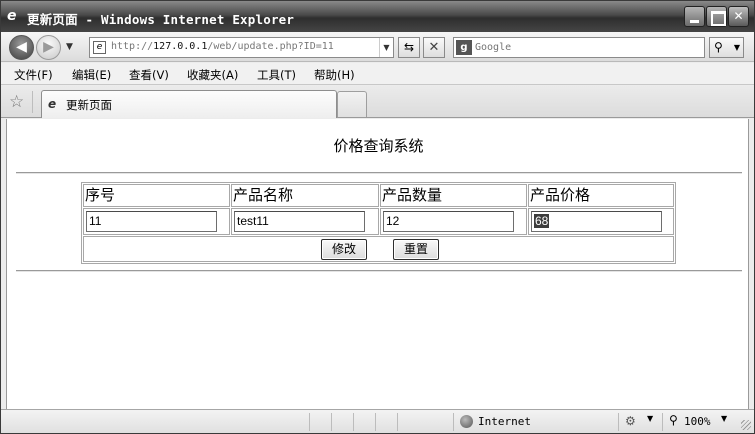 Image resolution: width=755 pixels, height=434 pixels. What do you see at coordinates (91, 75) in the screenshot?
I see `menu-edit: 编辑(E)` at bounding box center [91, 75].